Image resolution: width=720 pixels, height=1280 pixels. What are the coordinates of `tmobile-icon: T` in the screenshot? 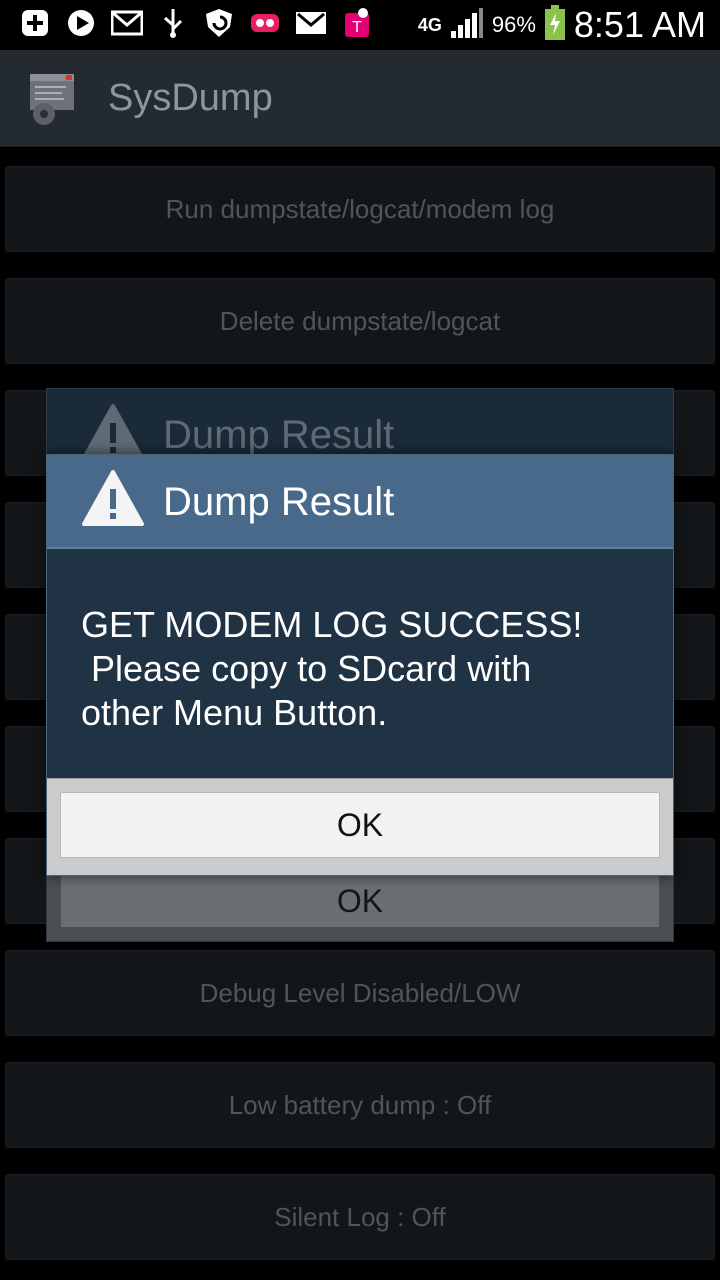 It's located at (357, 23).